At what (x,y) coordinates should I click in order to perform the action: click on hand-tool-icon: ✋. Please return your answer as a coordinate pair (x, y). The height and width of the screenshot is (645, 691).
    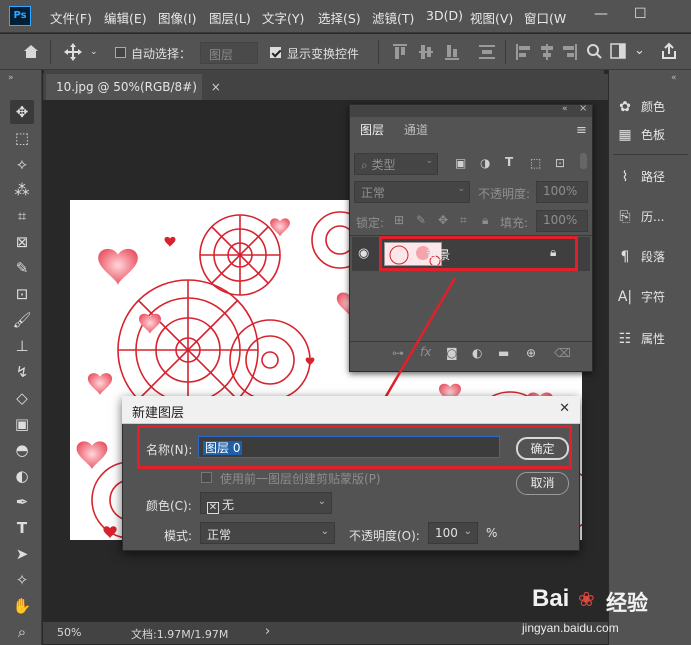
    Looking at the image, I should click on (22, 606).